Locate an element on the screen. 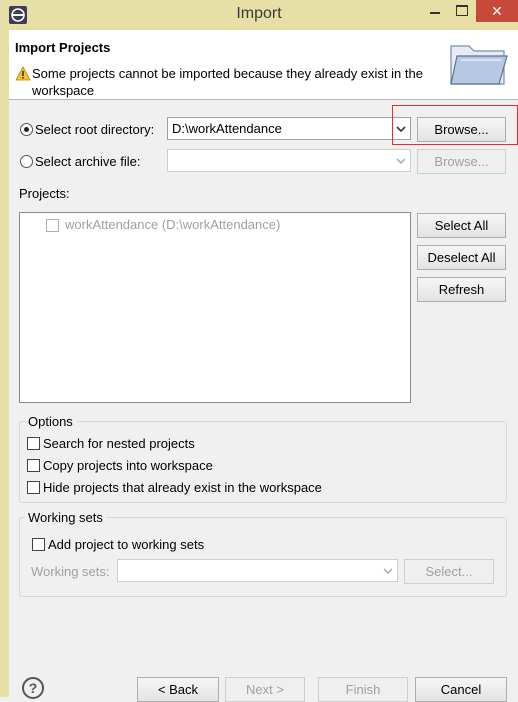  search-nested-label: Search for nested projects is located at coordinates (119, 443).